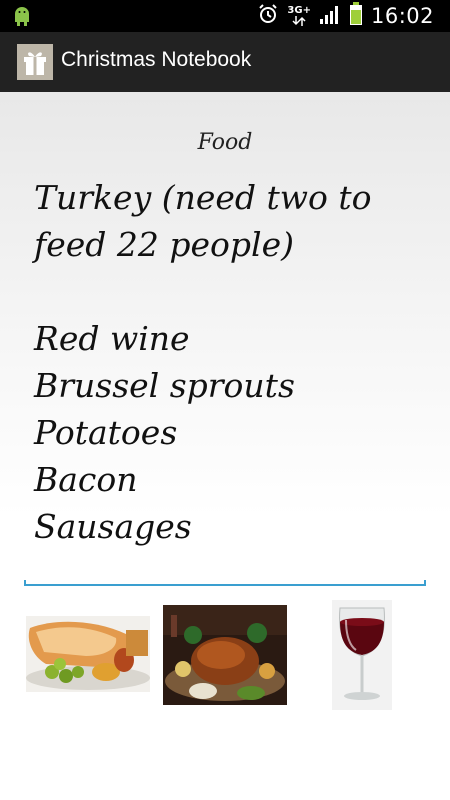 Image resolution: width=450 pixels, height=800 pixels. What do you see at coordinates (402, 16) in the screenshot?
I see `status-time: 16:02` at bounding box center [402, 16].